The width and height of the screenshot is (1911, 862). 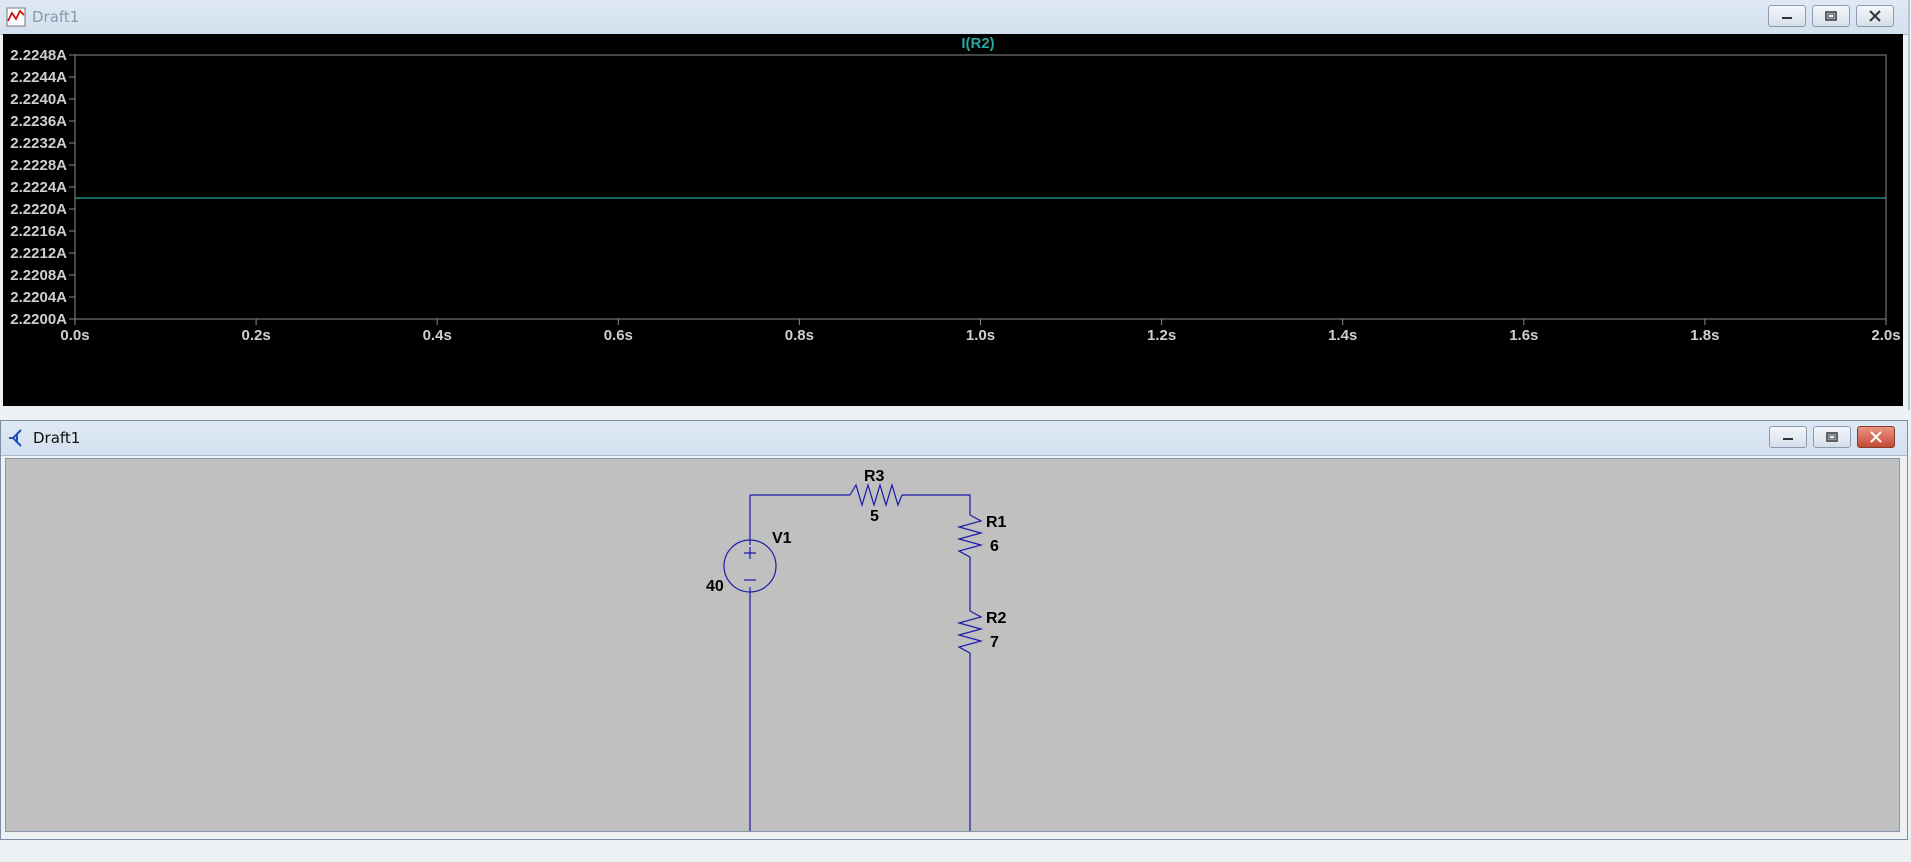 I want to click on r2-name: R2, so click(x=996, y=618).